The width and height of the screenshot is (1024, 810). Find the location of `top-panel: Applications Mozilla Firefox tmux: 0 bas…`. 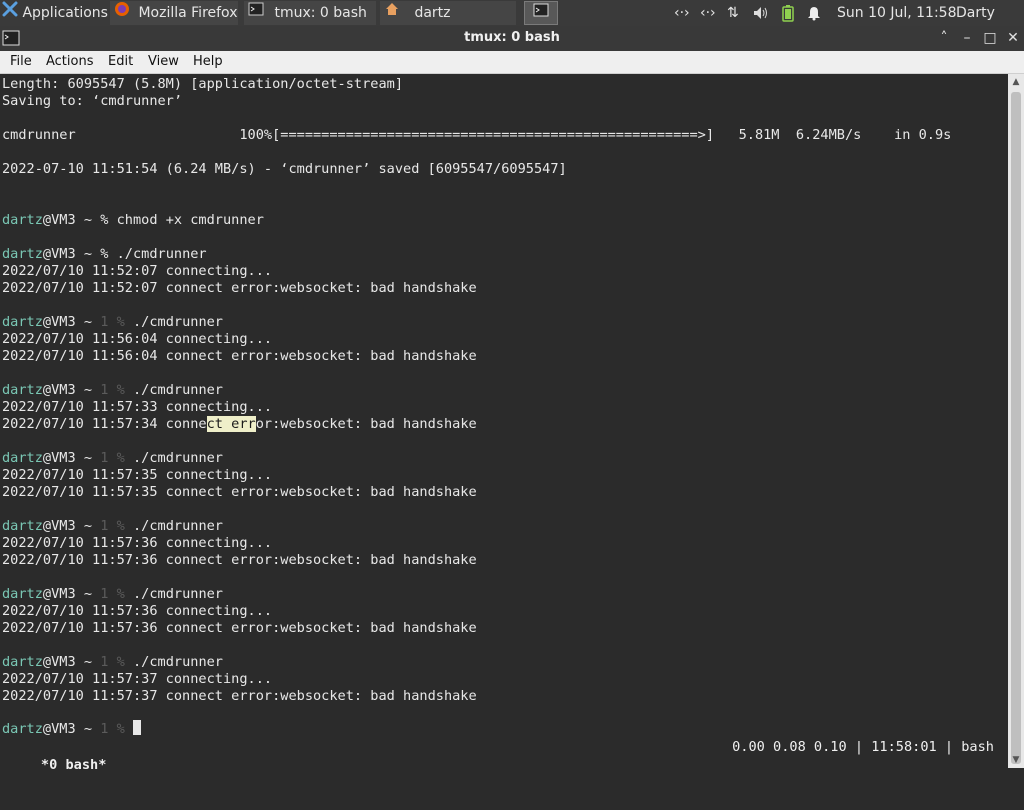

top-panel: Applications Mozilla Firefox tmux: 0 bas… is located at coordinates (512, 23).